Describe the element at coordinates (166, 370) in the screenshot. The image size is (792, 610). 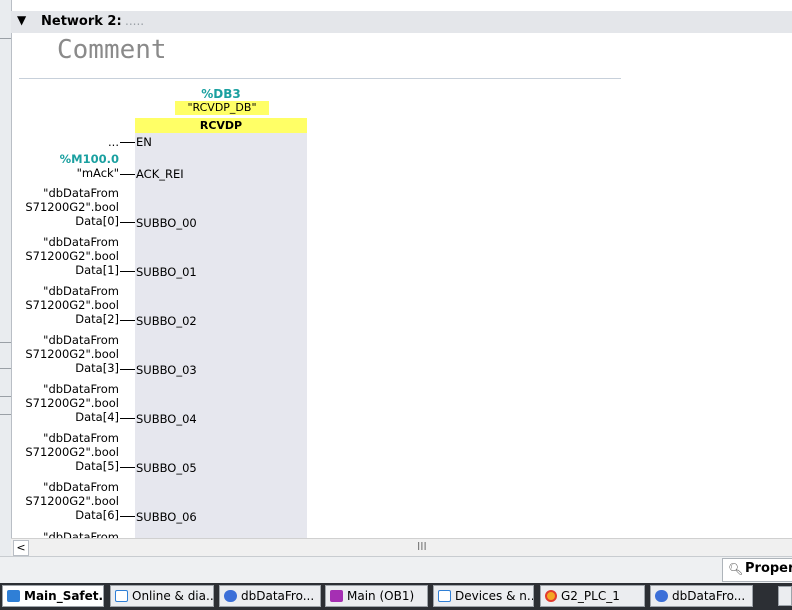
I see `pin-subbo-03: SUBBO_03` at that location.